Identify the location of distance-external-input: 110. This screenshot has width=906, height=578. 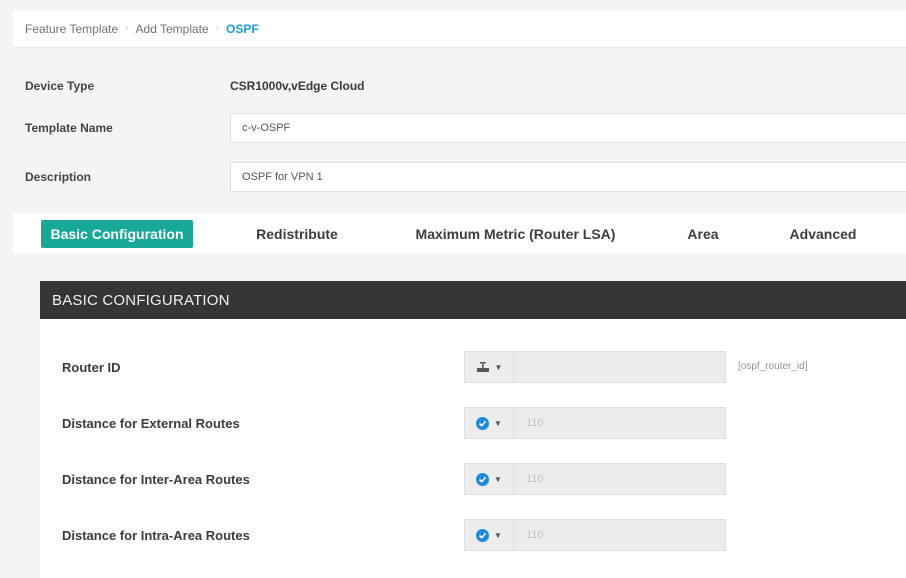
(620, 423).